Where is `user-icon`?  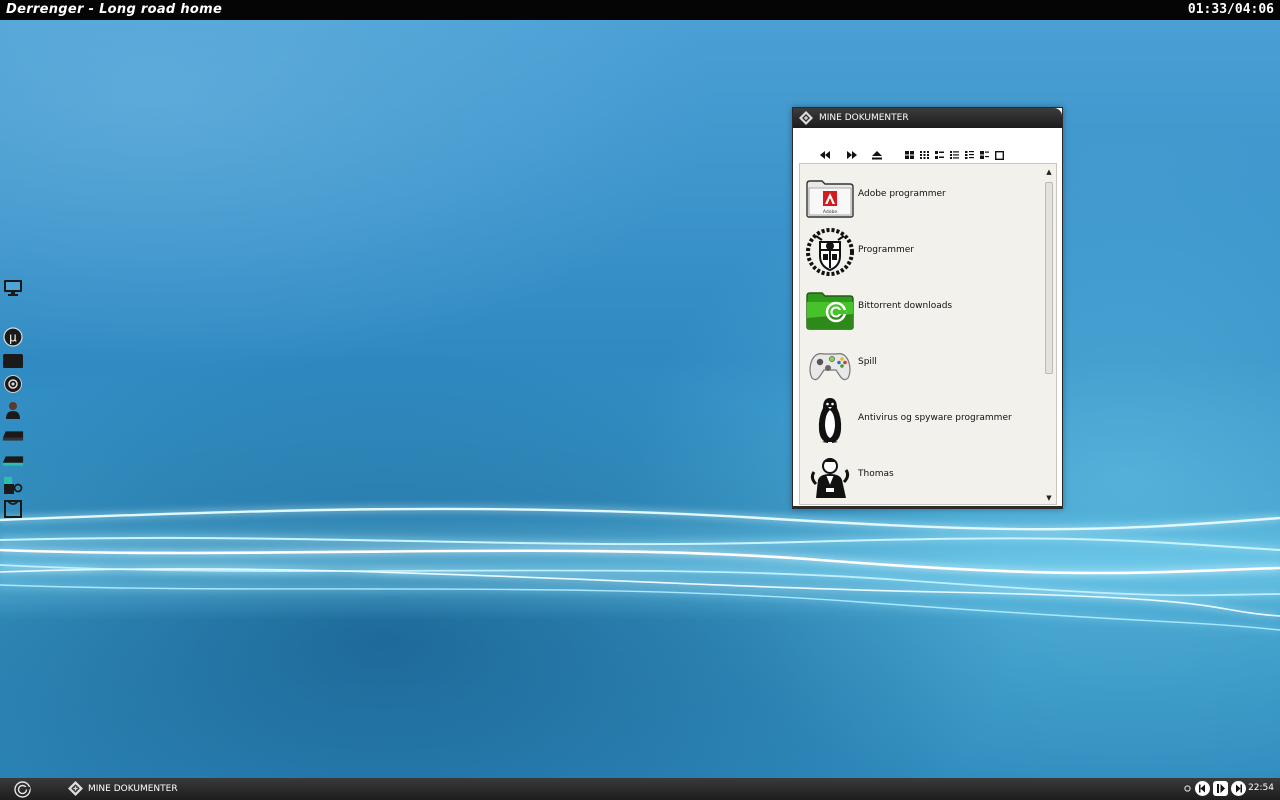 user-icon is located at coordinates (13, 410).